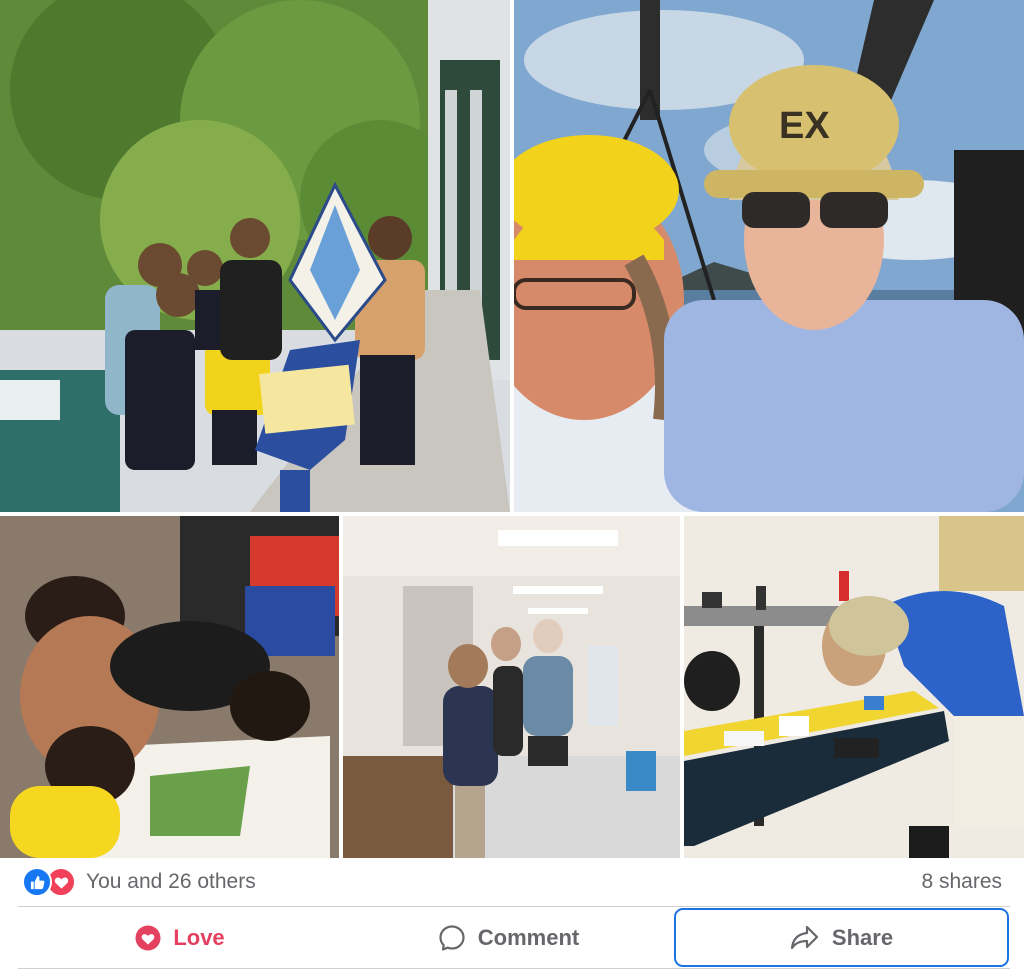 The width and height of the screenshot is (1024, 977). What do you see at coordinates (148, 938) in the screenshot?
I see `heart-icon` at bounding box center [148, 938].